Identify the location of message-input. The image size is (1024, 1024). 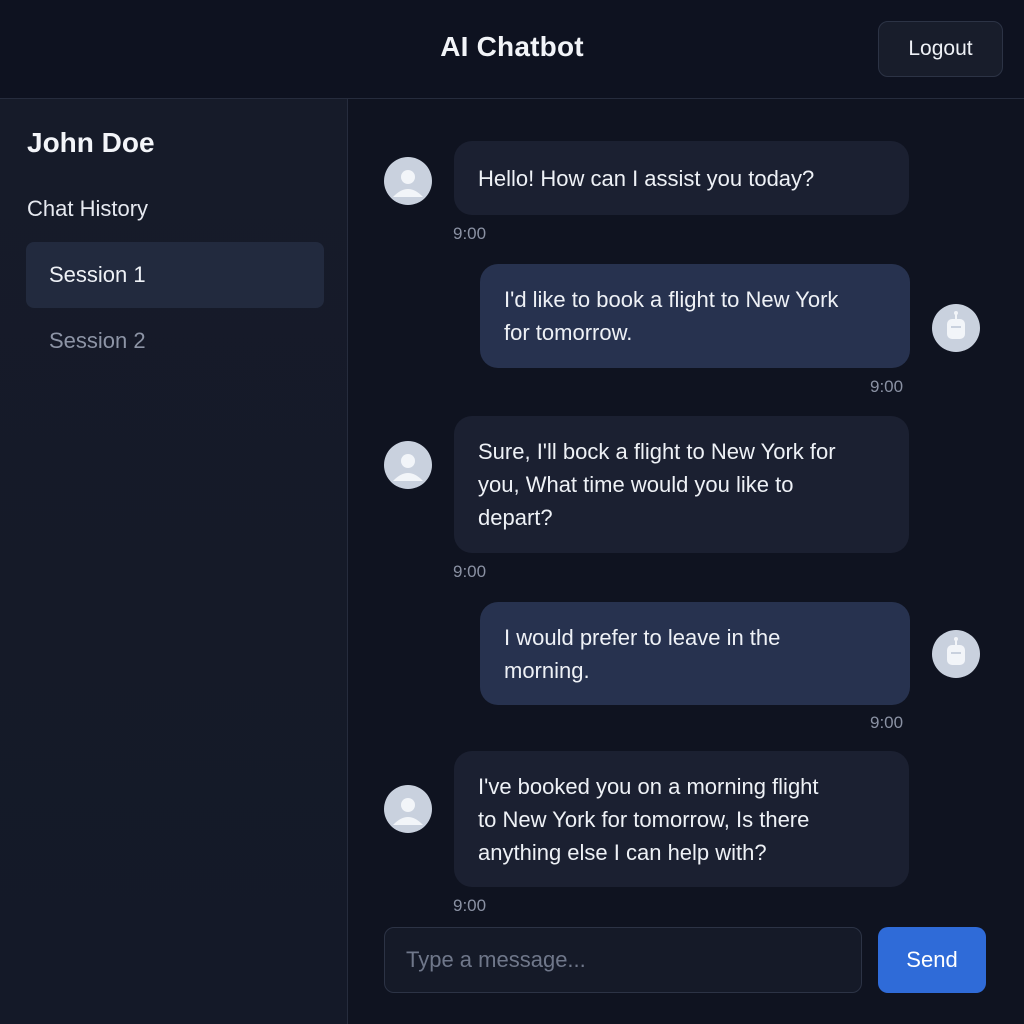
(623, 960).